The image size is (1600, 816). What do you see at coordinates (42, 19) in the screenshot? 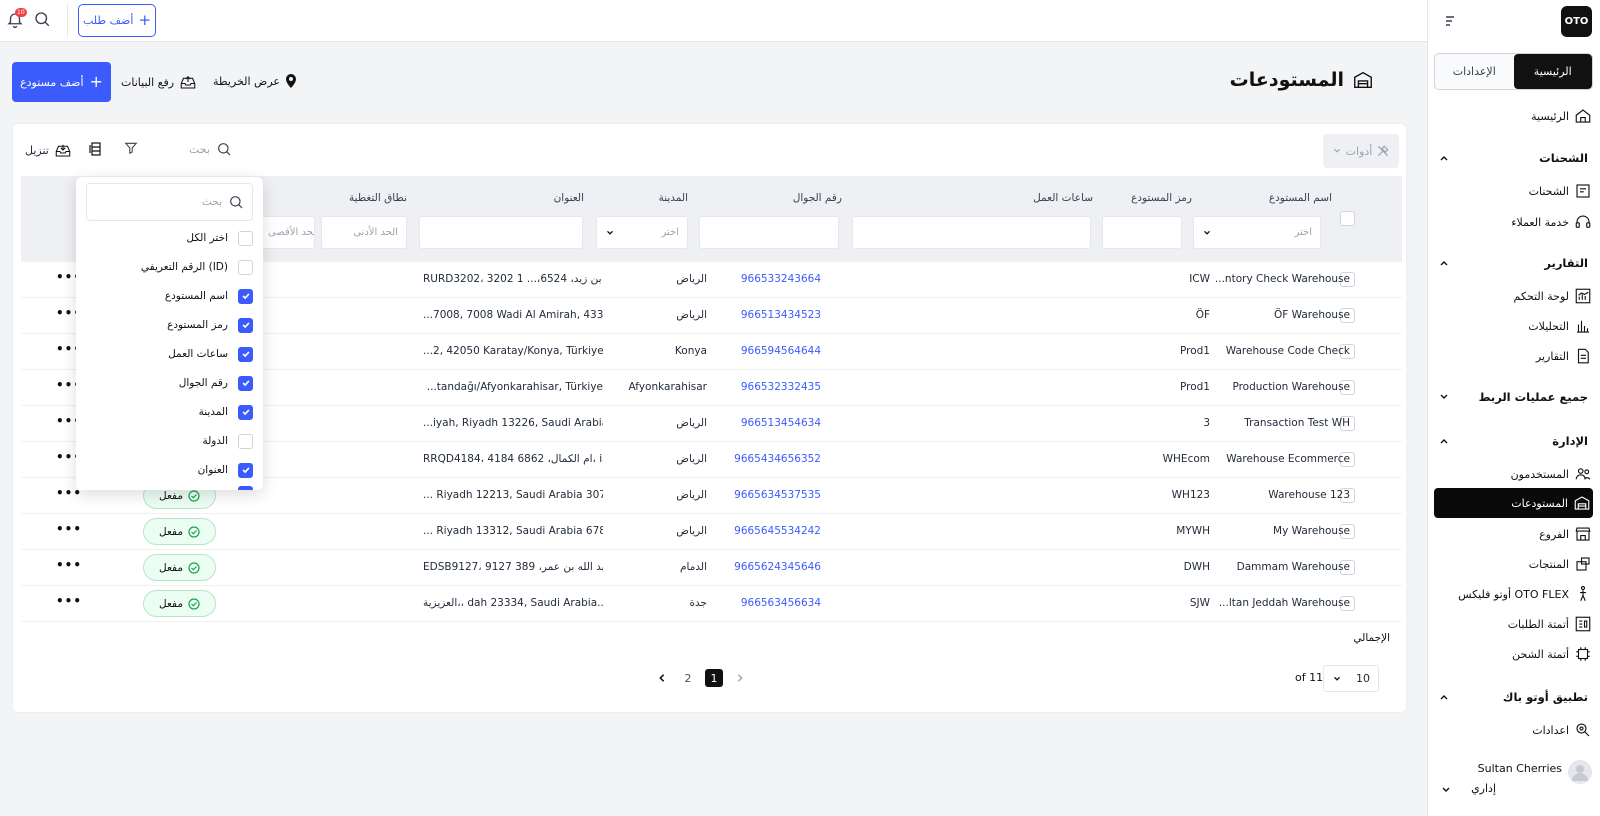
I see `search-icon` at bounding box center [42, 19].